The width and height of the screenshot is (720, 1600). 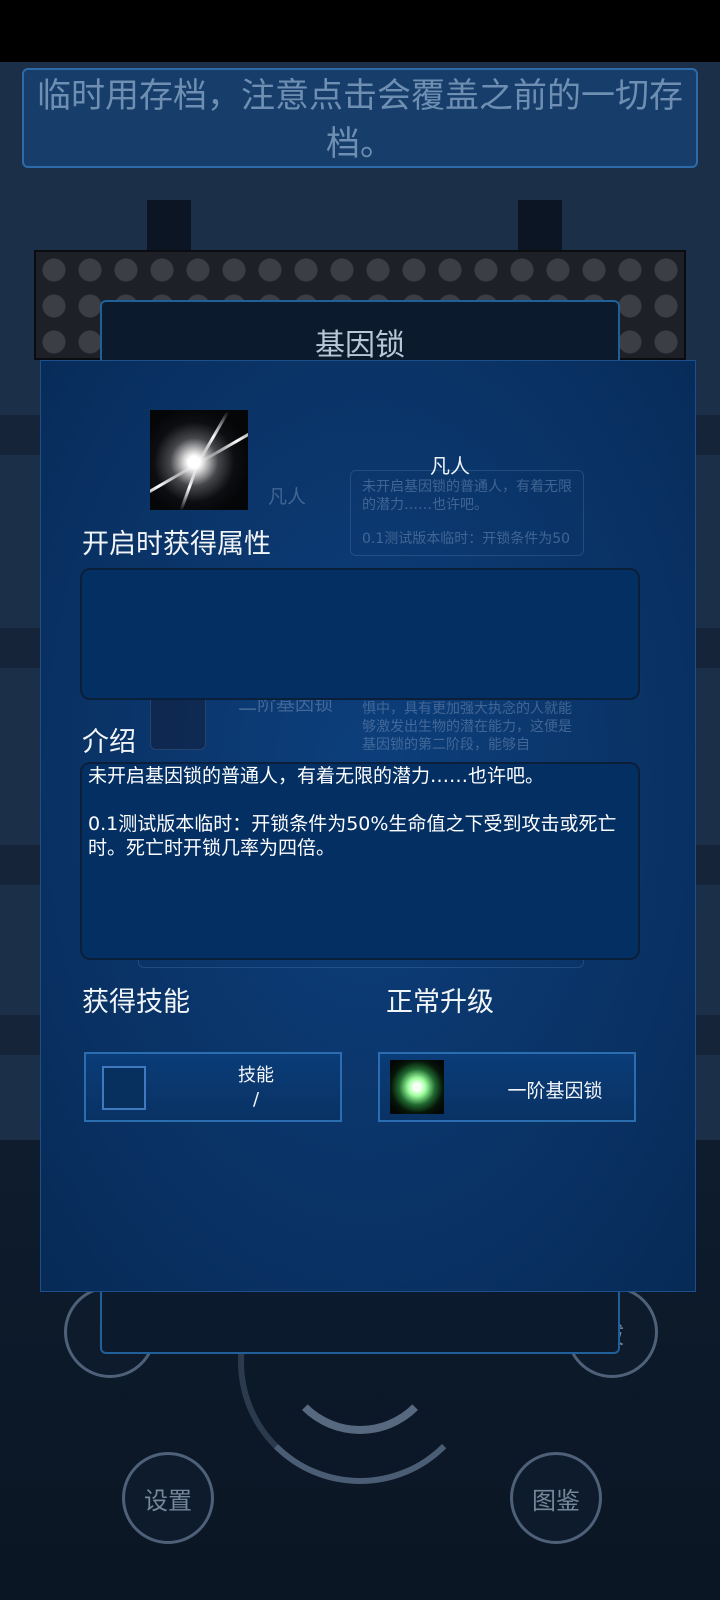 I want to click on gene-lock-name: 凡人, so click(x=450, y=466).